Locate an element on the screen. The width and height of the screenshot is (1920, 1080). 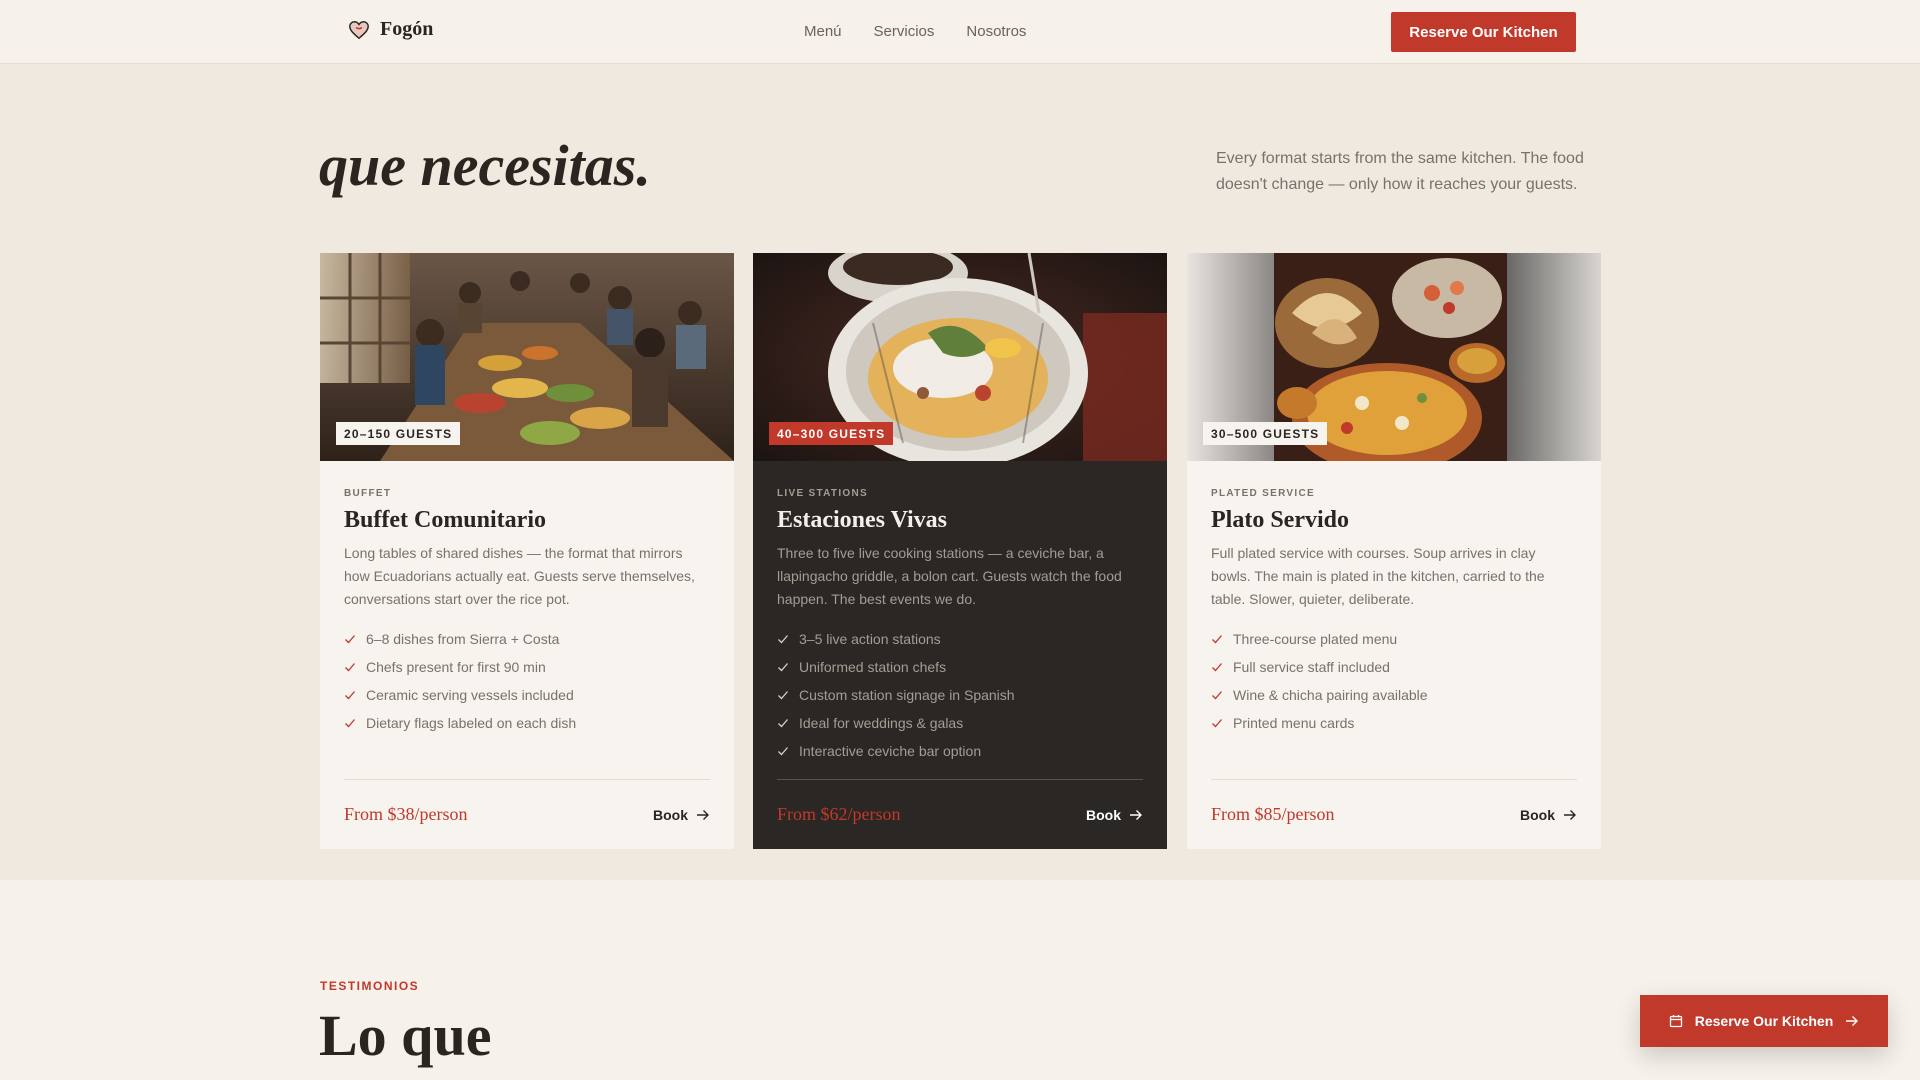
floating-cta-label: Reserve Our Kitchen is located at coordinates (1764, 1021).